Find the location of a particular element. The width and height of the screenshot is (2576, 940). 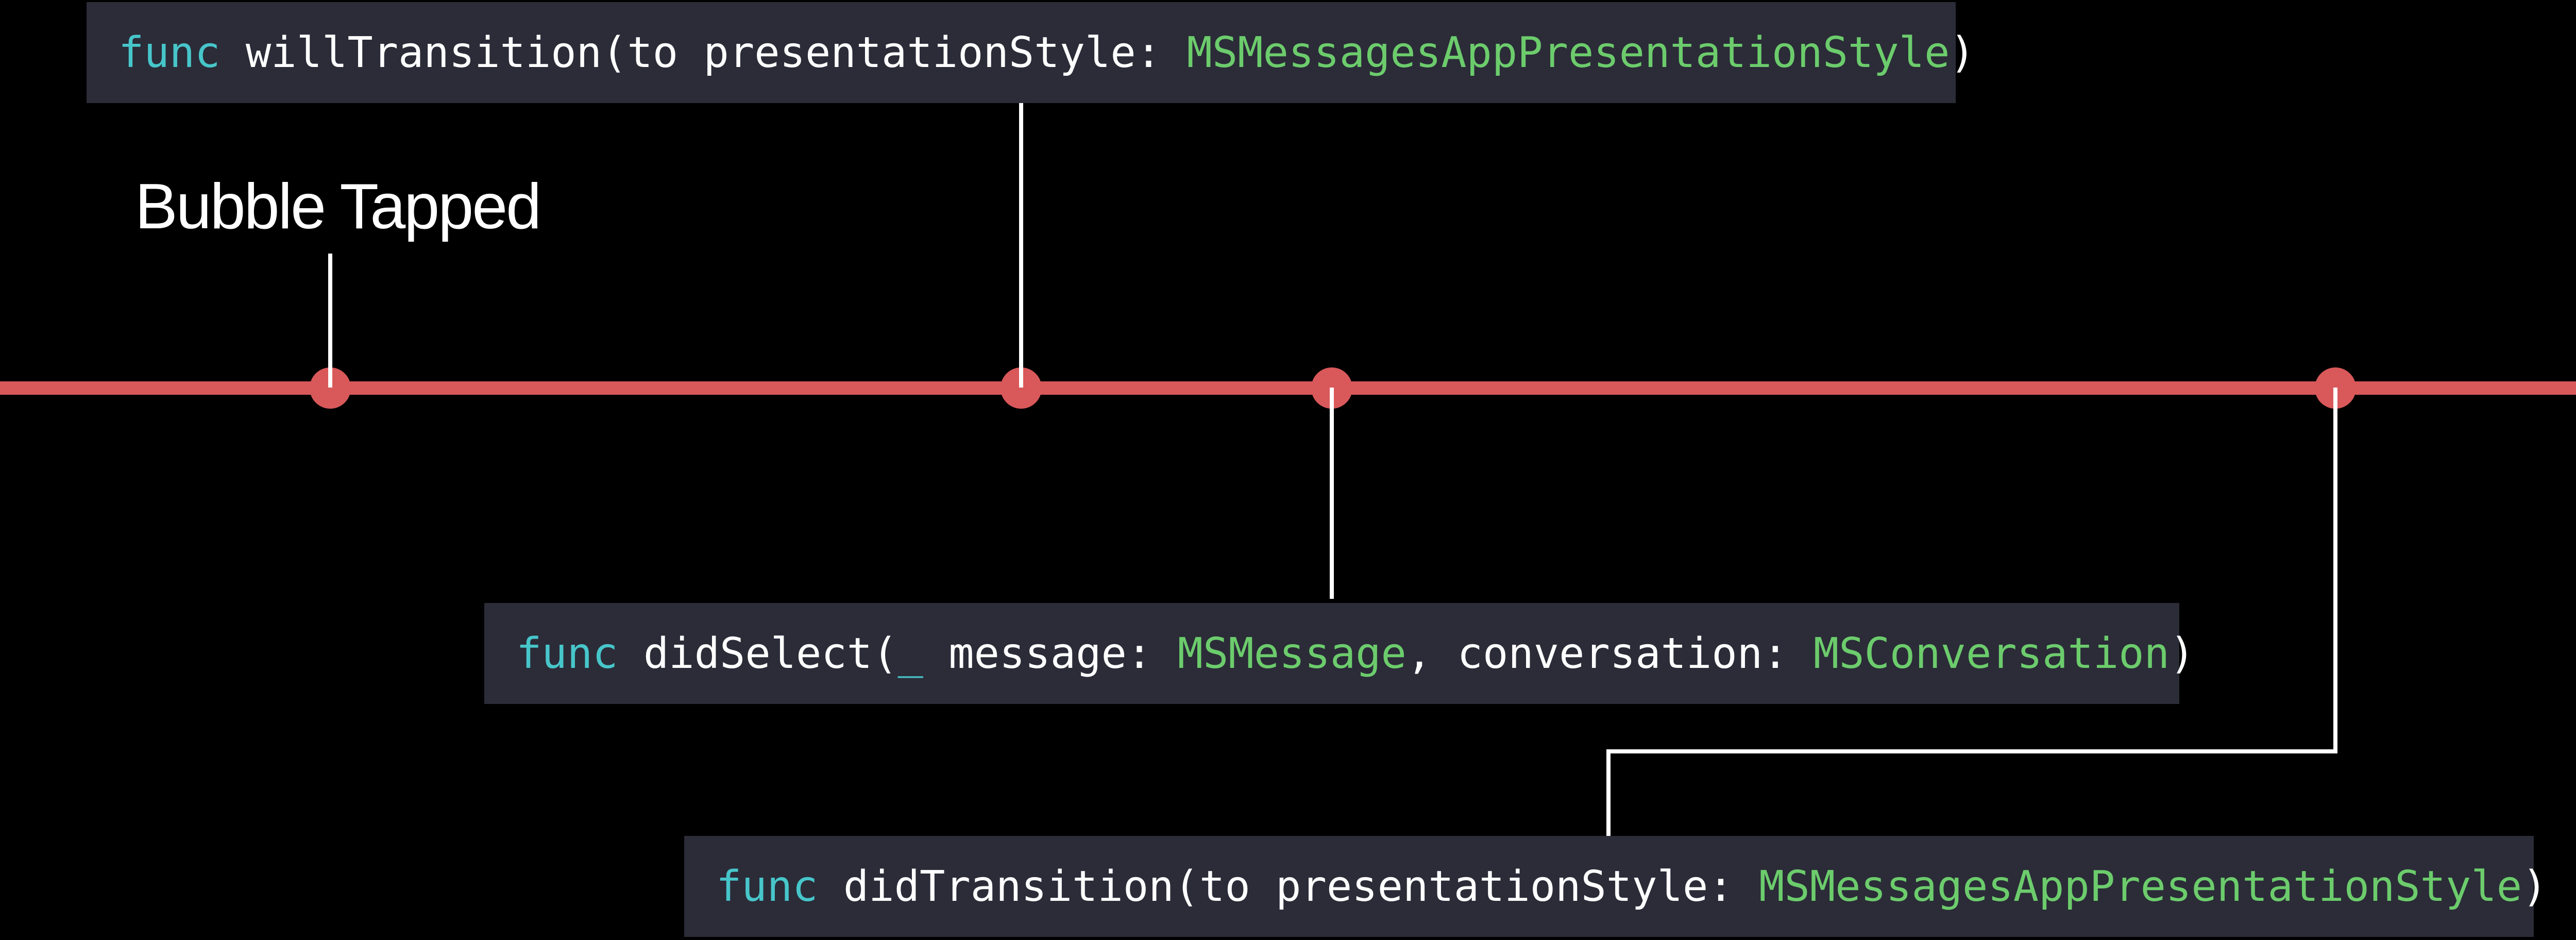

param-conversation: , conversation: is located at coordinates (1610, 653).